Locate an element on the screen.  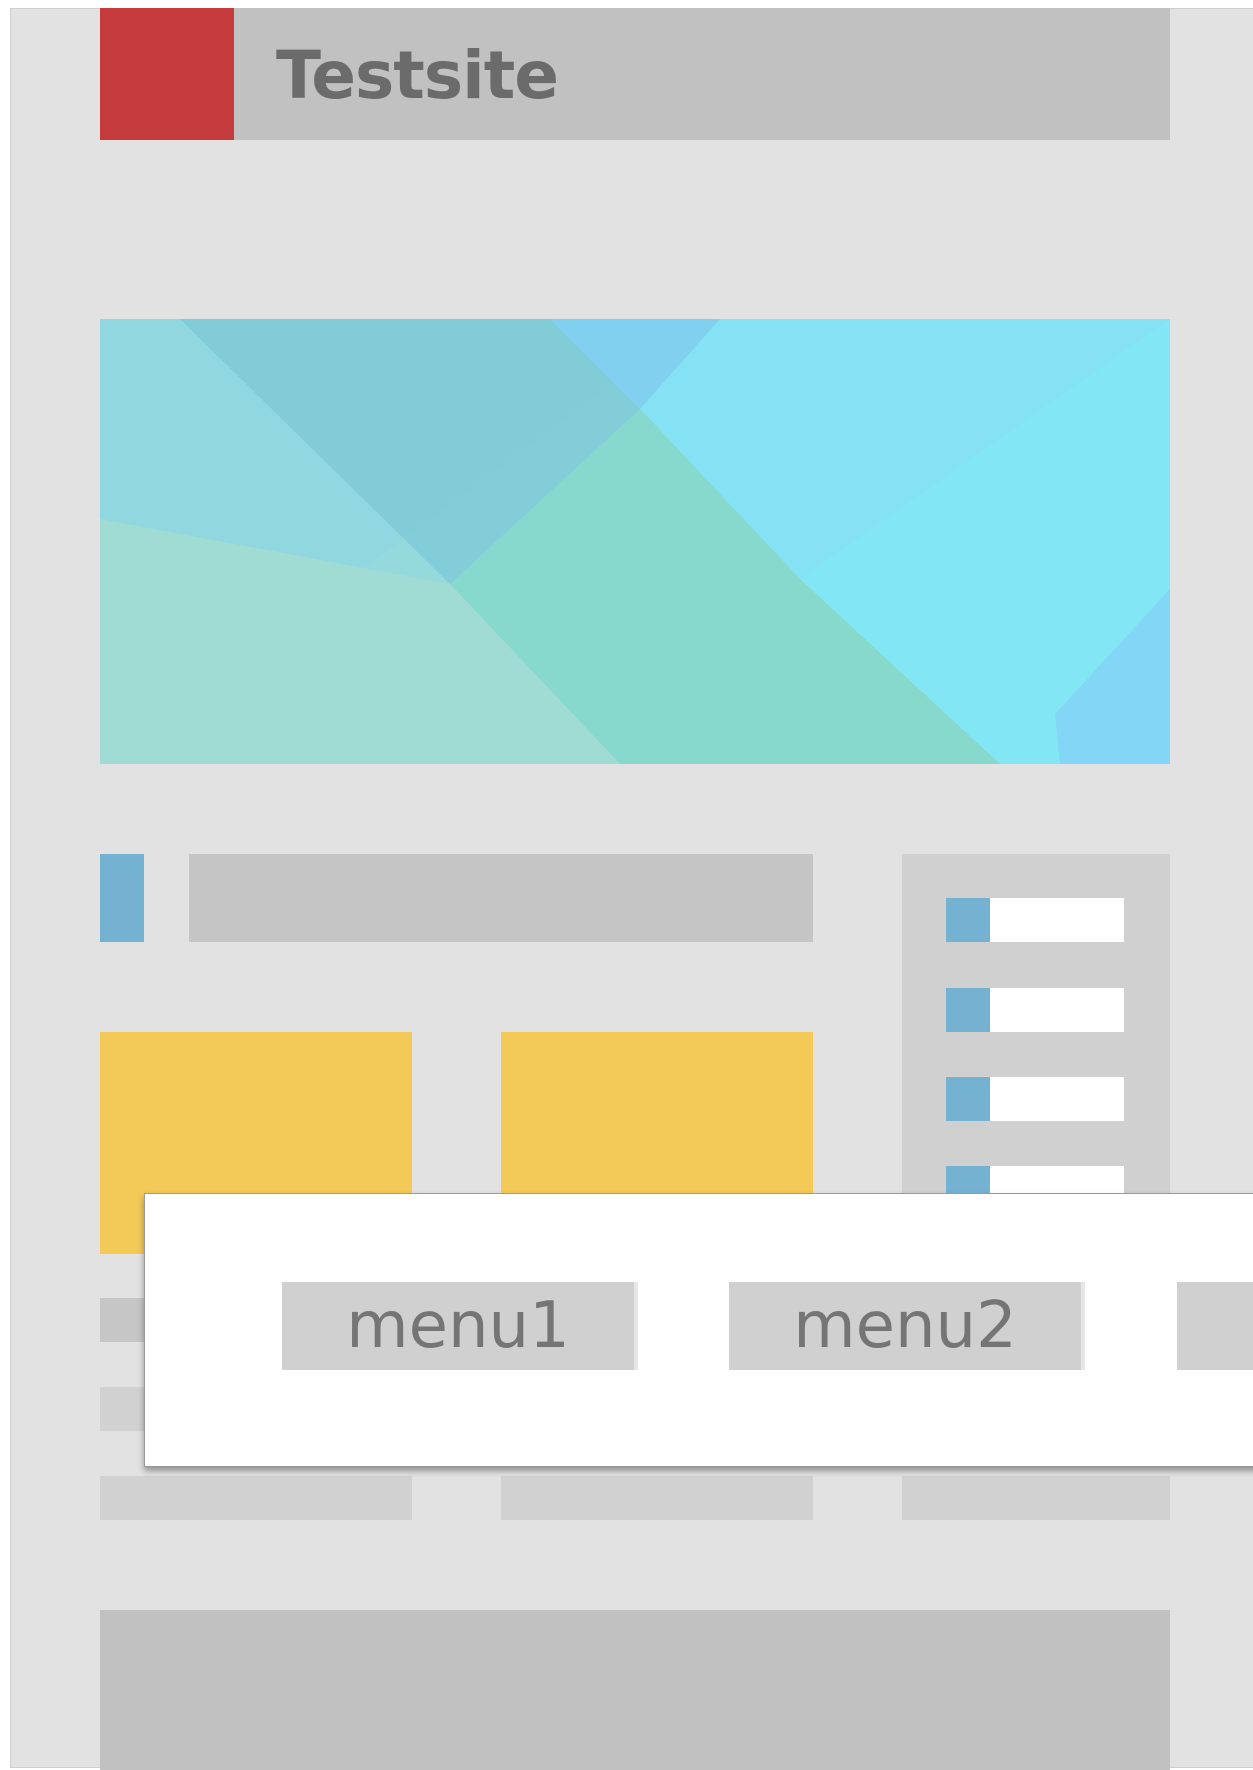
site-footer is located at coordinates (635, 1690).